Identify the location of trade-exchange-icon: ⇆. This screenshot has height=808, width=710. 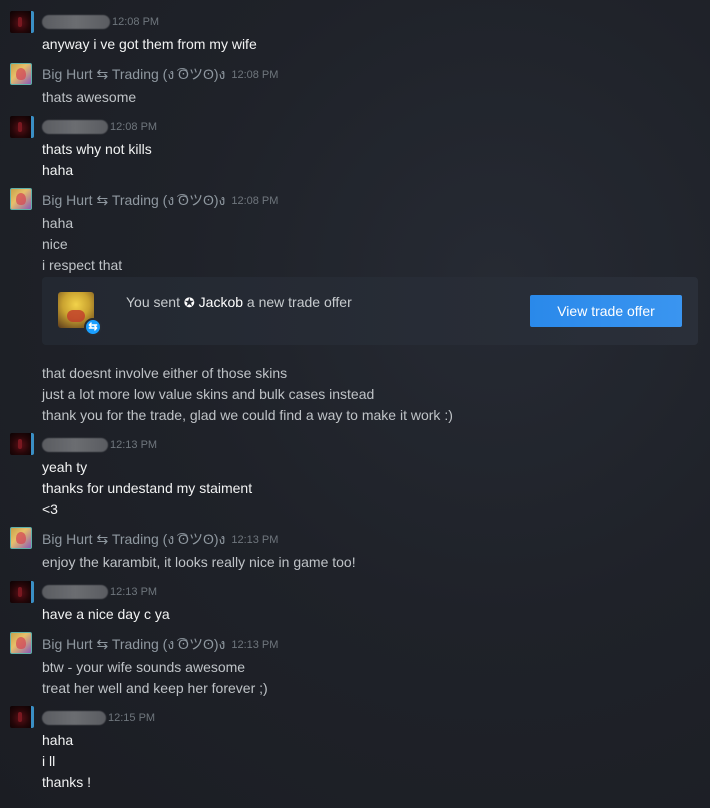
(93, 327).